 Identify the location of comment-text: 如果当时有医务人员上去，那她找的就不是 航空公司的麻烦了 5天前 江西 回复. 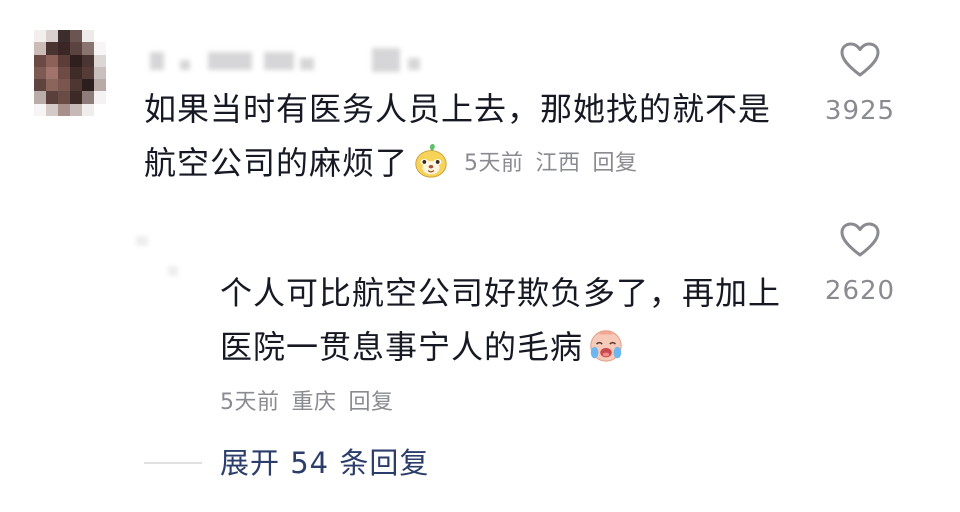
(474, 136).